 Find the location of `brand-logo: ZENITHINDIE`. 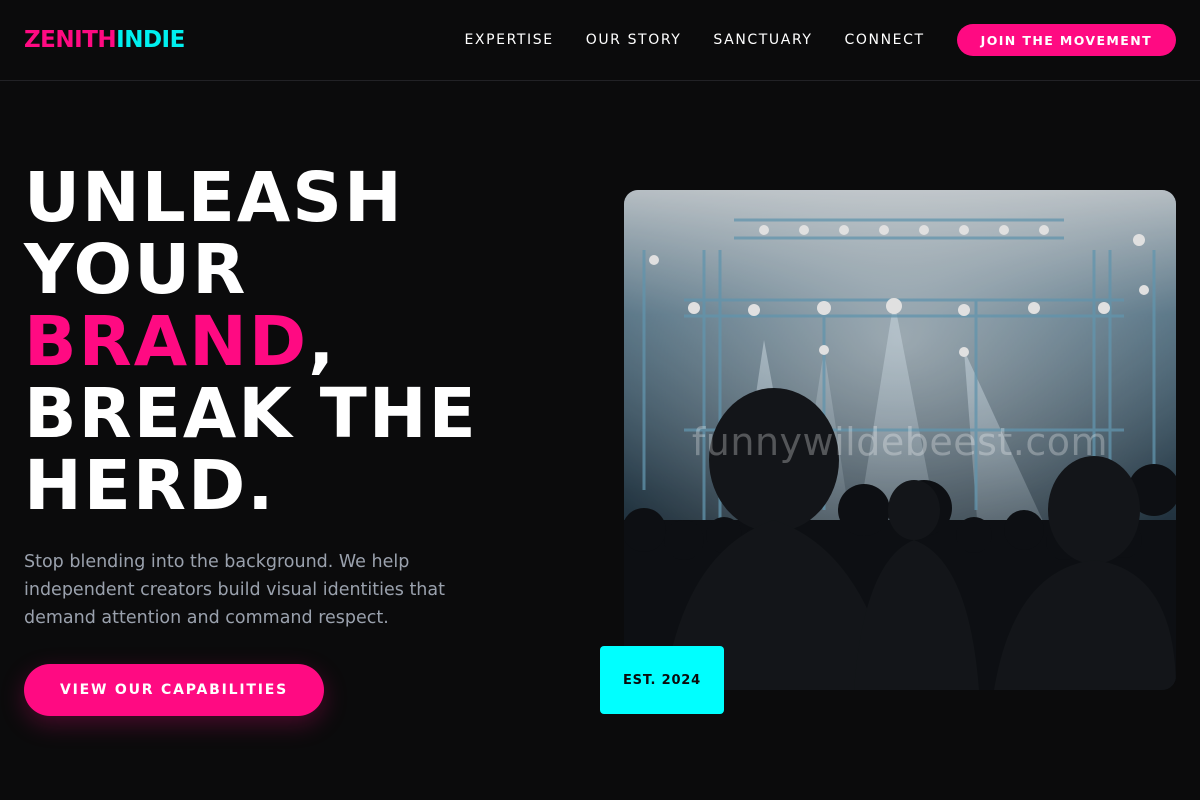

brand-logo: ZENITHINDIE is located at coordinates (104, 40).